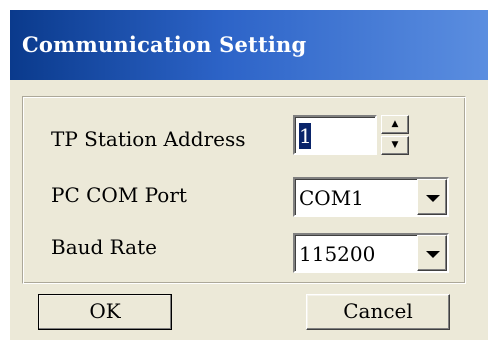 The width and height of the screenshot is (488, 340). I want to click on spin-down-icon: ▼, so click(395, 145).